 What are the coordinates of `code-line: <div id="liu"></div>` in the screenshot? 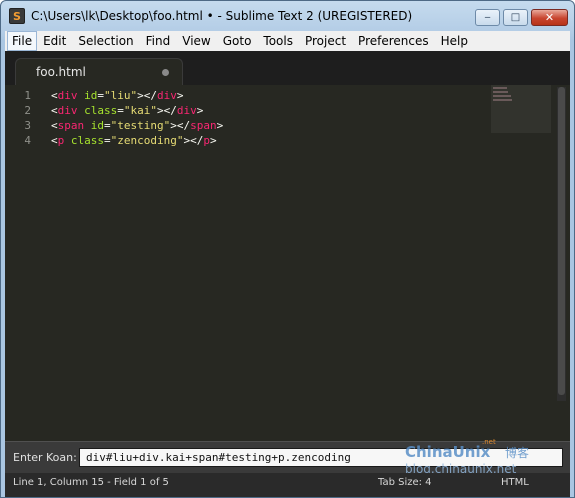 It's located at (265, 95).